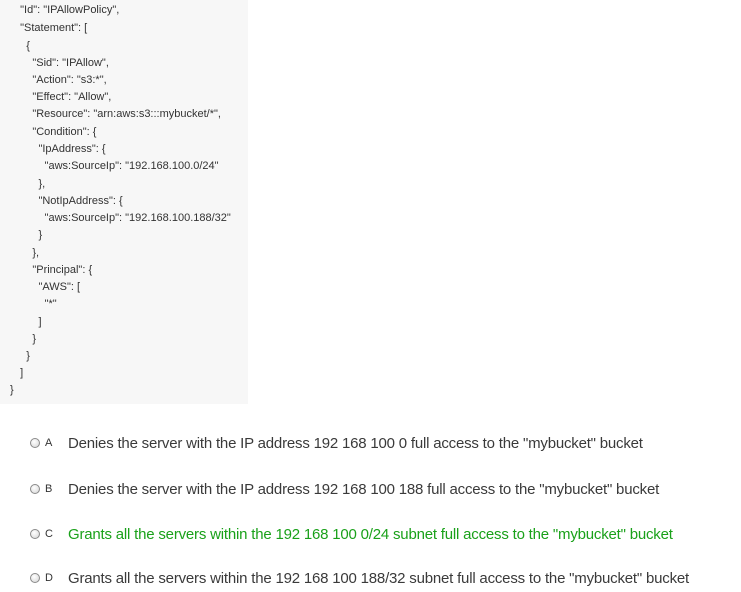  I want to click on code-line: "Statement": [, so click(51, 28).